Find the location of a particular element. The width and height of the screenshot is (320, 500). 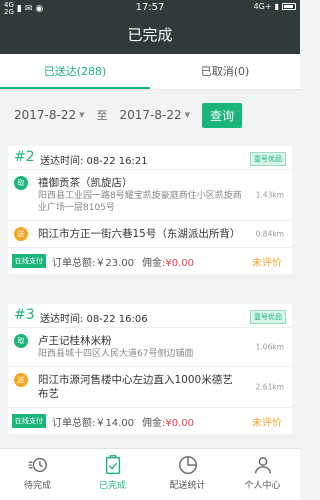

date-separator: 至 is located at coordinates (102, 115).